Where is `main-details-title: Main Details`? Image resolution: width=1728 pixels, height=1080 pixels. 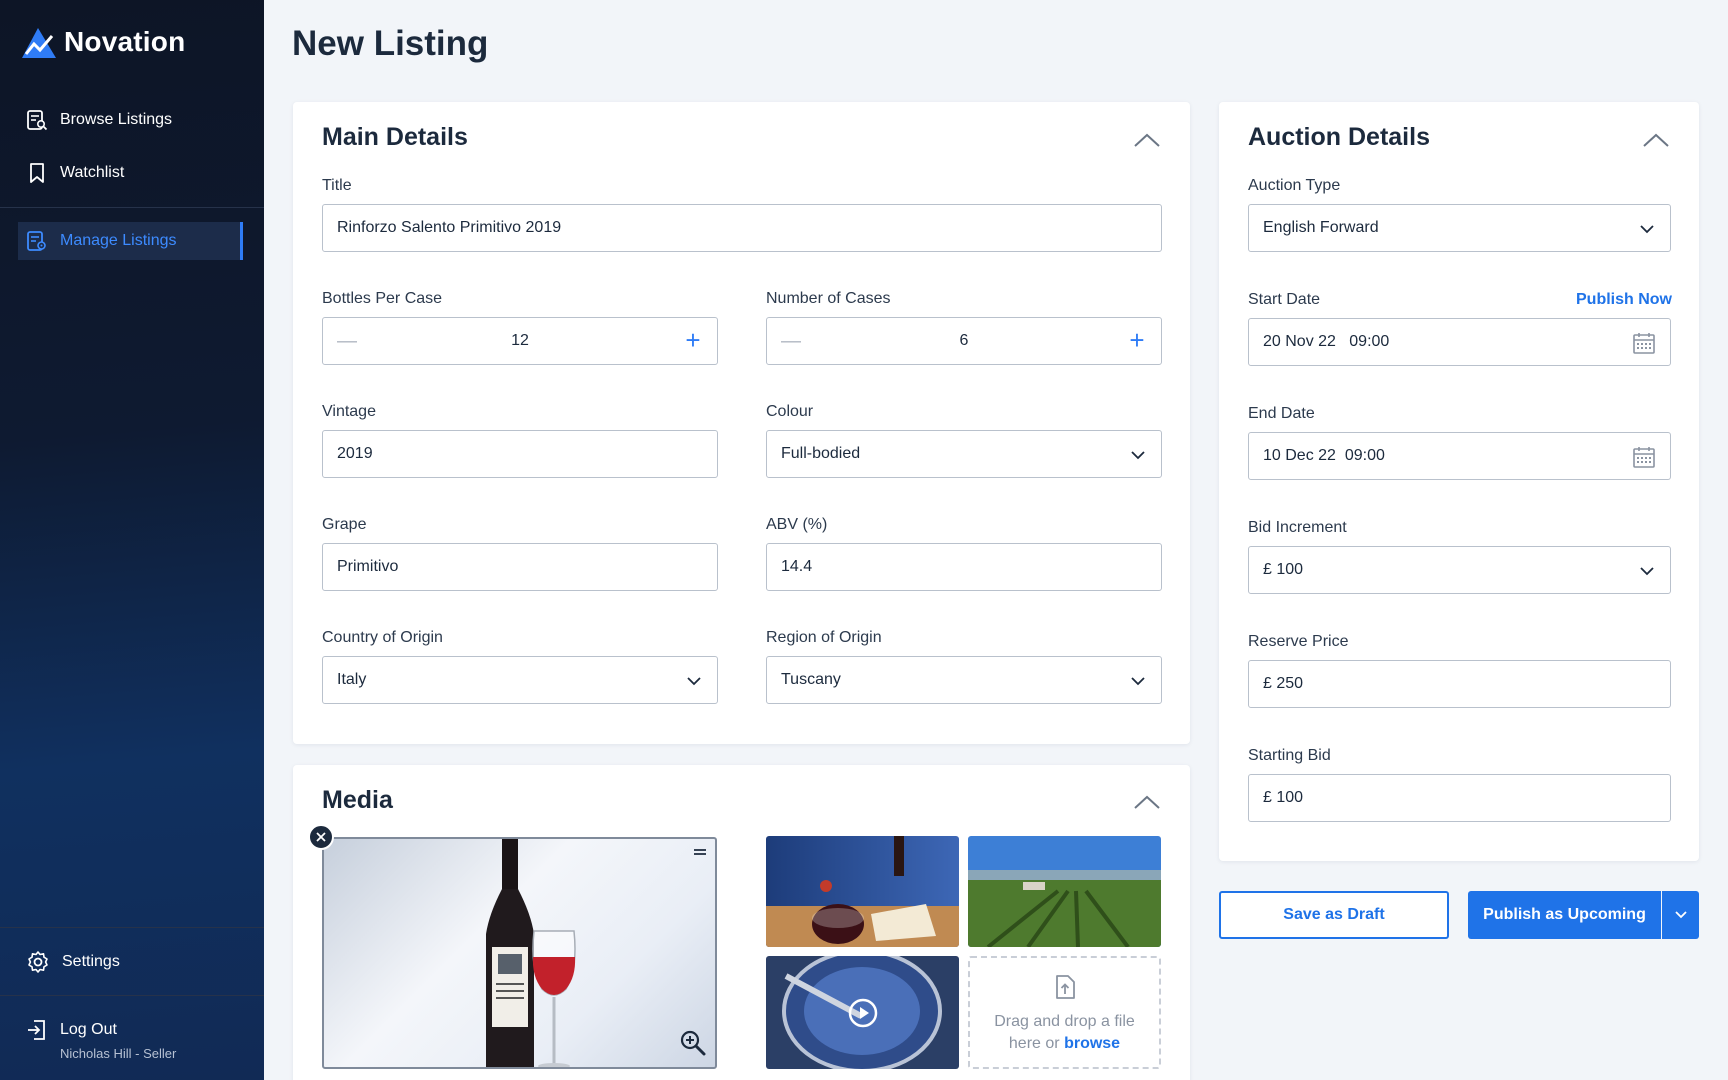 main-details-title: Main Details is located at coordinates (395, 137).